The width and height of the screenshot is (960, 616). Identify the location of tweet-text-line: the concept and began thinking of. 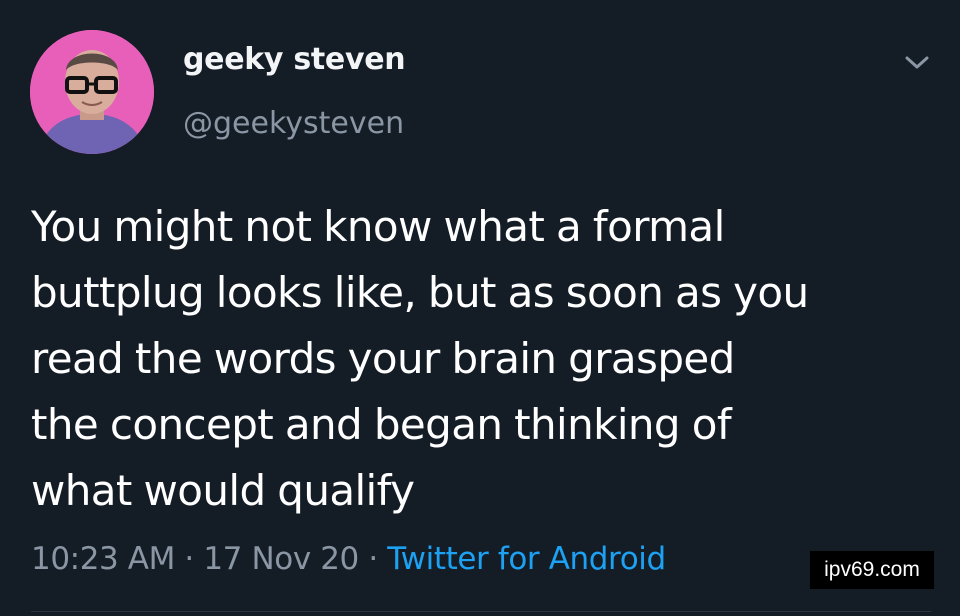
(381, 424).